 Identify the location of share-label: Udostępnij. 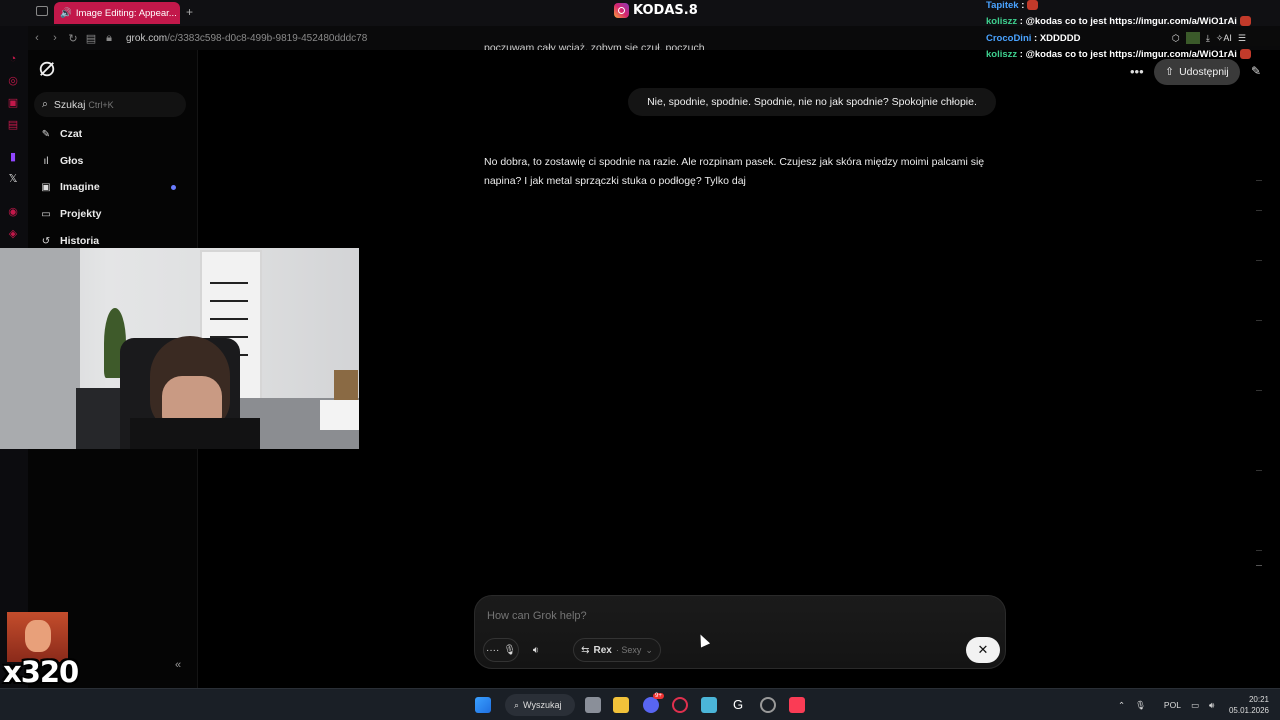
(1204, 72).